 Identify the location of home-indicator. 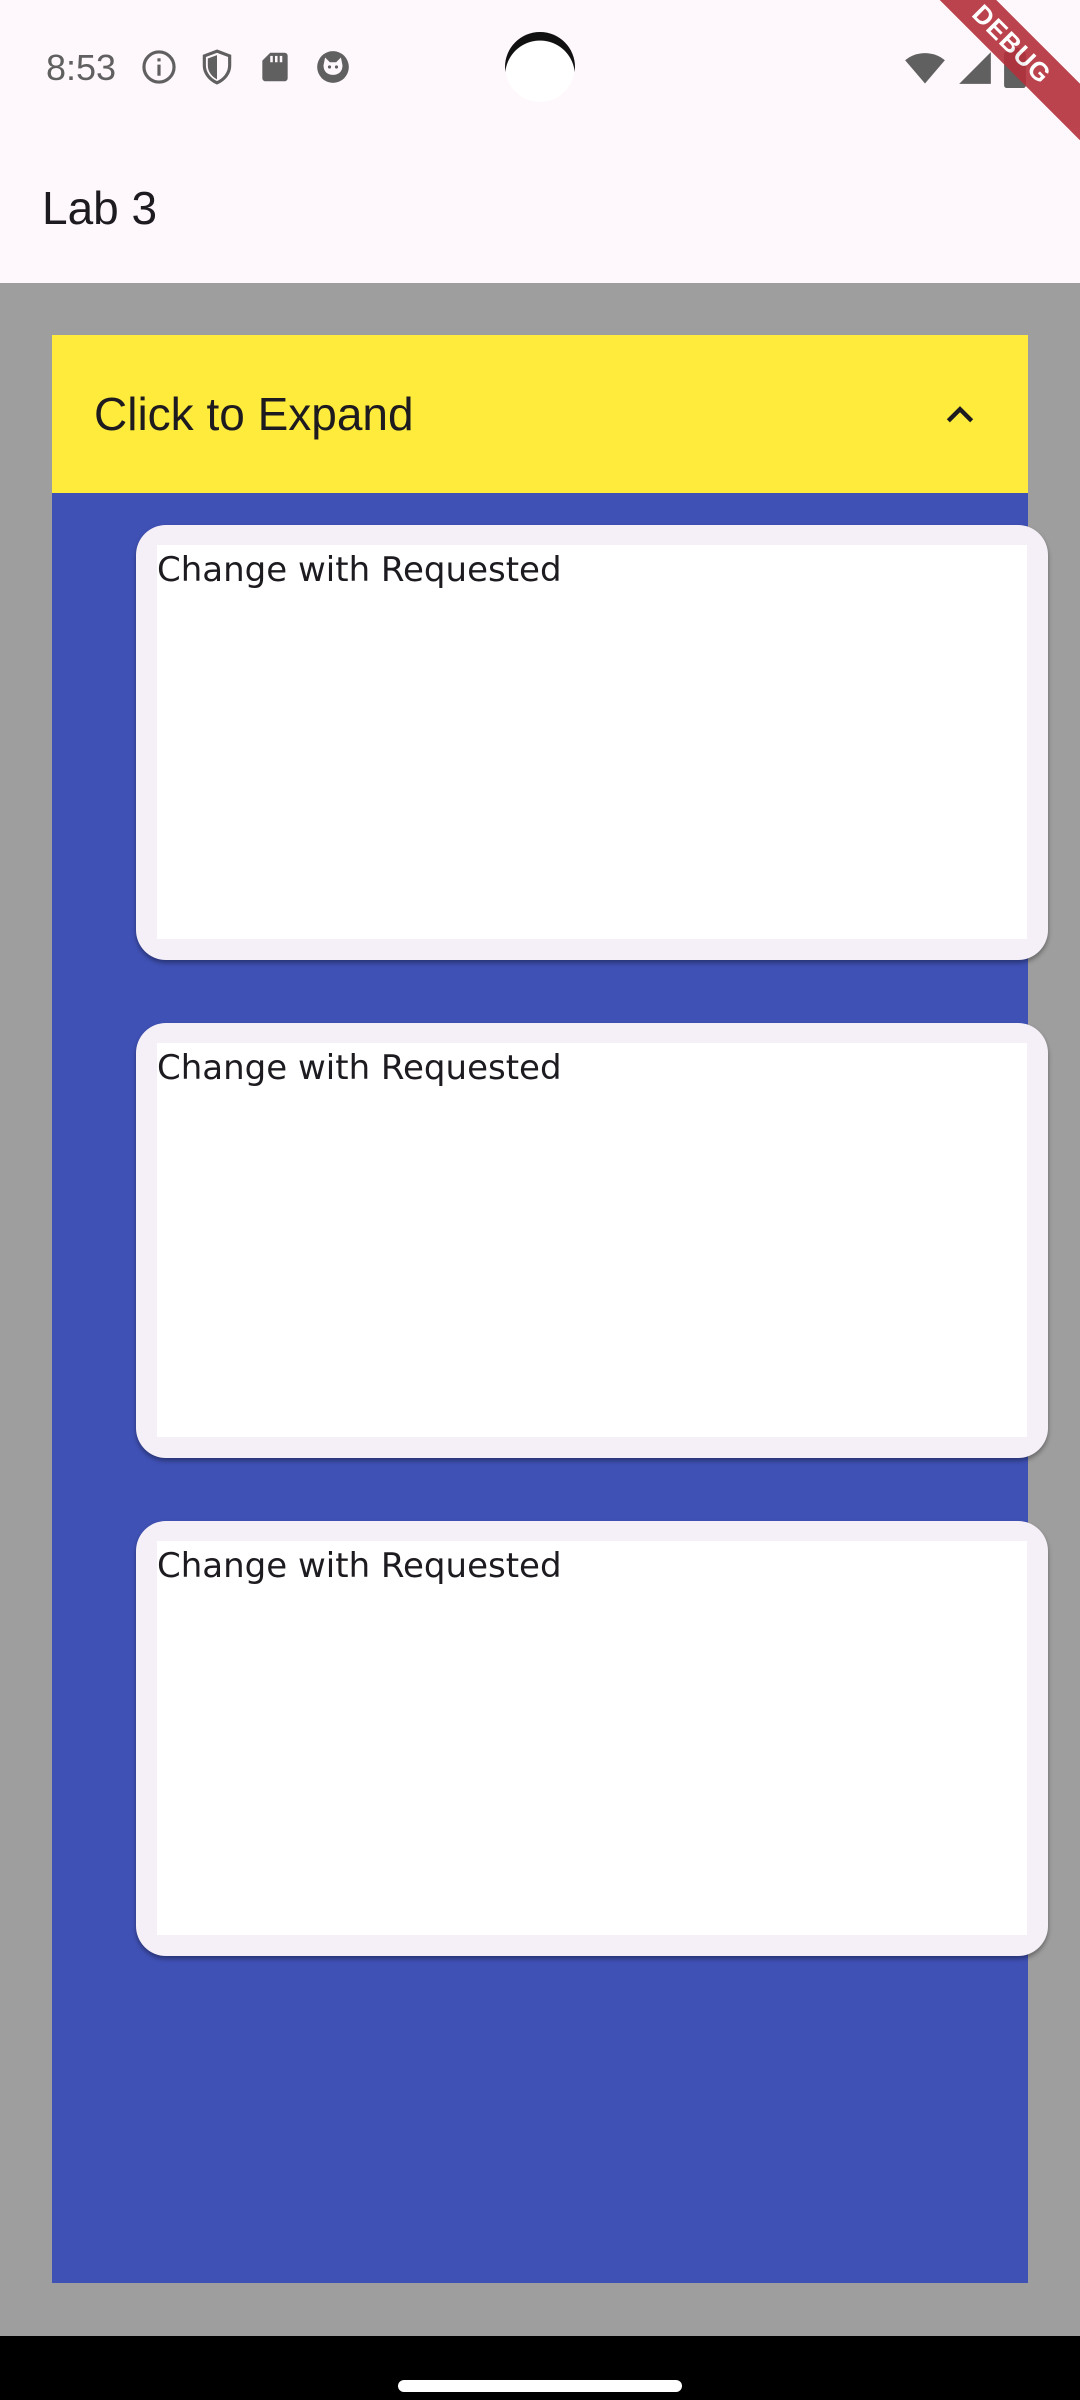
(540, 2386).